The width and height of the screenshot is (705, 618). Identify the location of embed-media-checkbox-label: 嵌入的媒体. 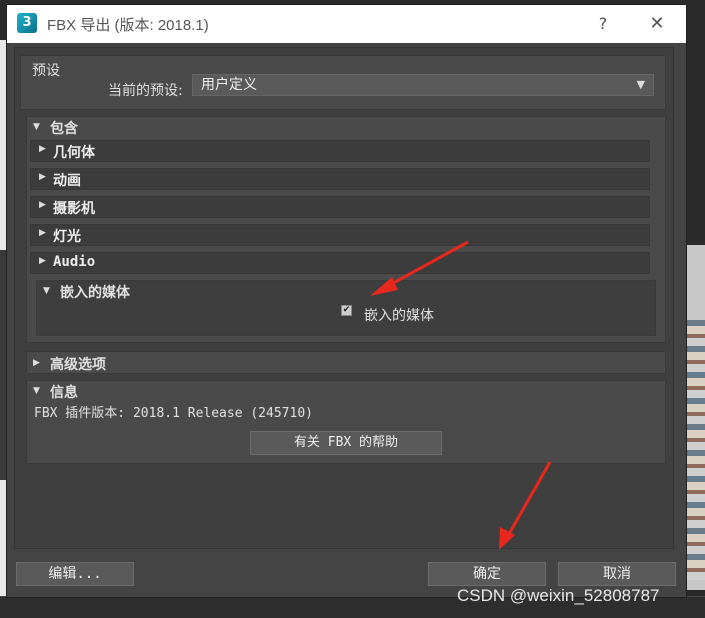
(399, 316).